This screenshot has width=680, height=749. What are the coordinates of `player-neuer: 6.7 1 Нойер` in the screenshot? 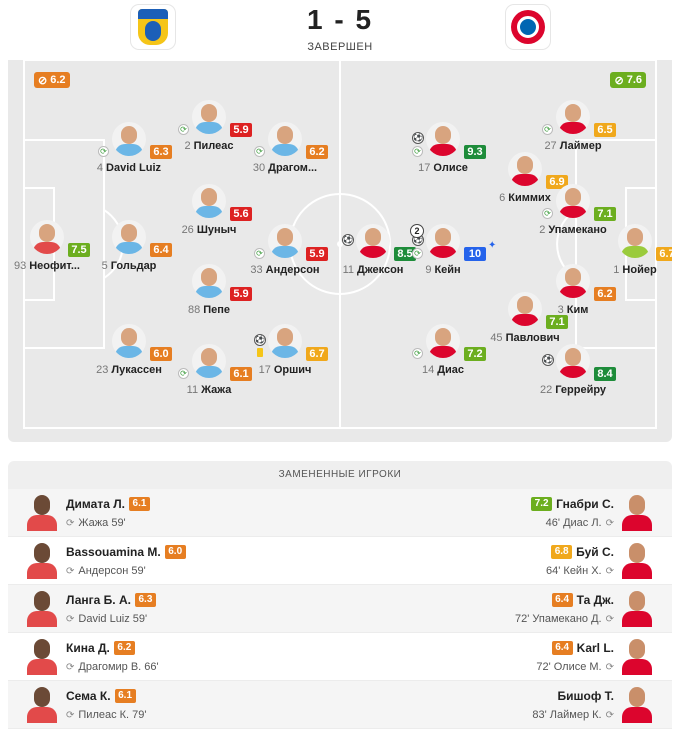 It's located at (626, 254).